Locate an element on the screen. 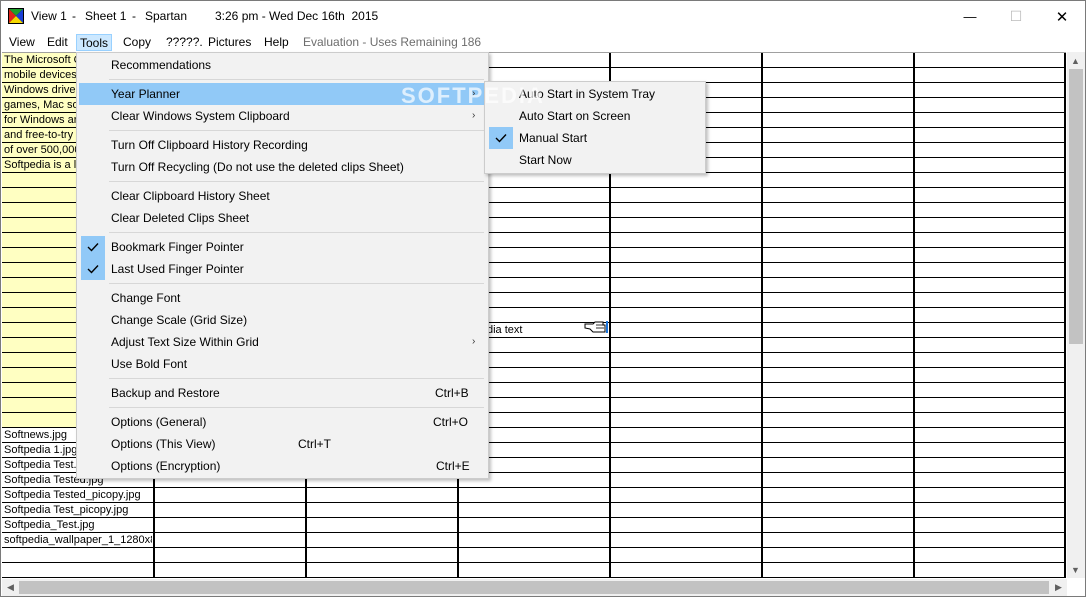  menu-item-label: Clear Deleted Clips Sheet is located at coordinates (180, 218).